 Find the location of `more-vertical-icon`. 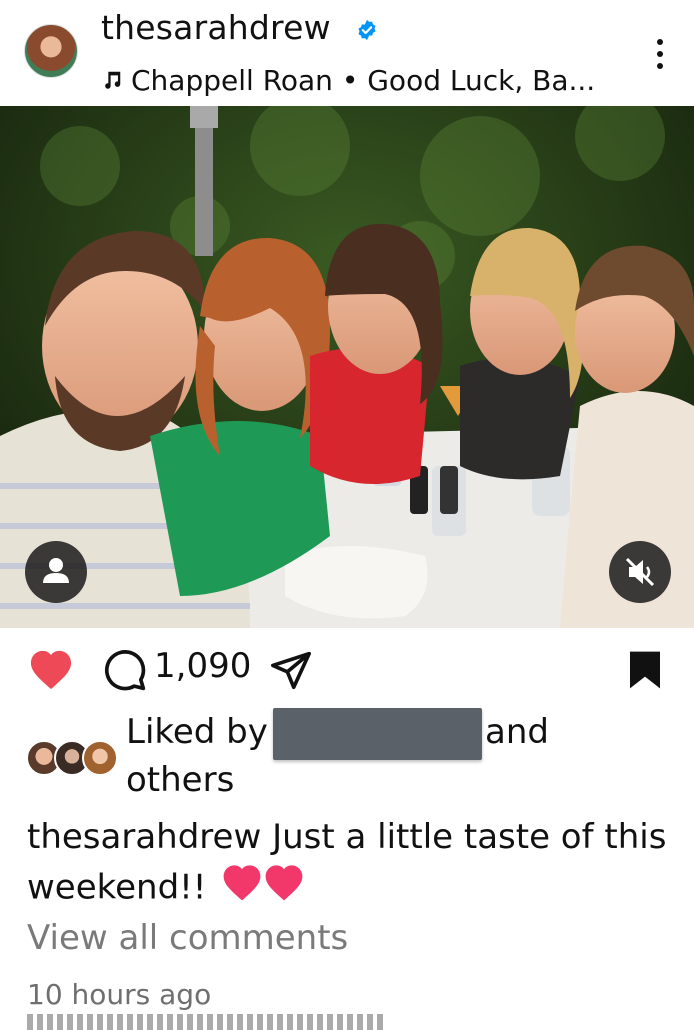

more-vertical-icon is located at coordinates (660, 54).